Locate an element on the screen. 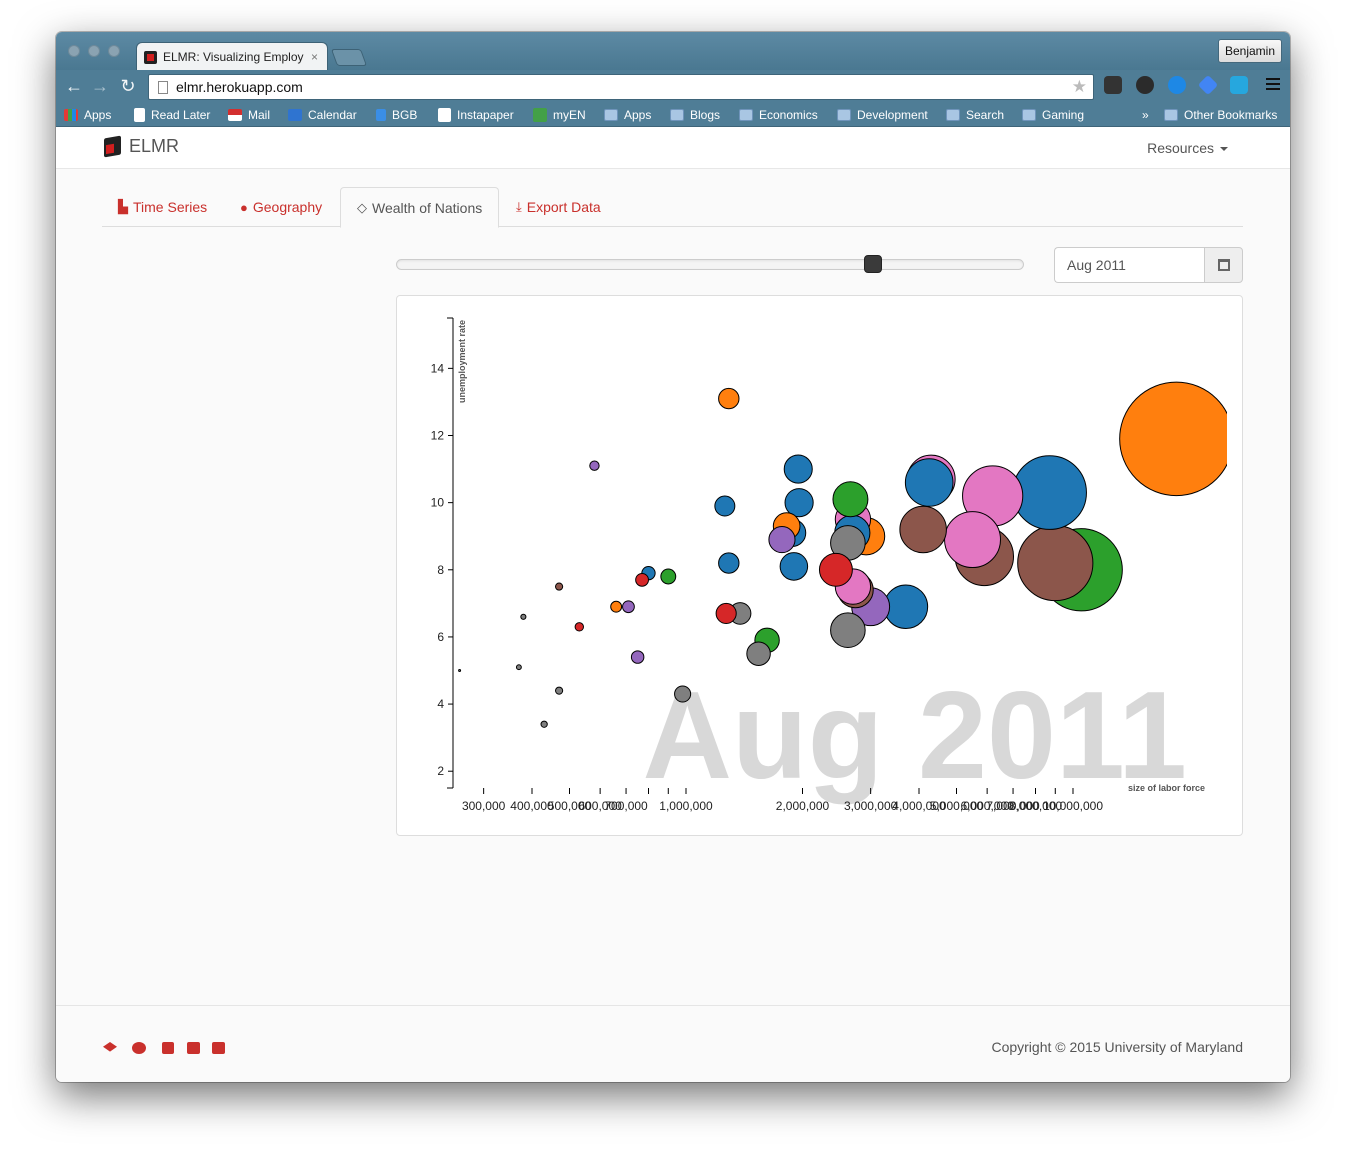 This screenshot has height=1162, width=1346. bookmark-star-icon: ★ is located at coordinates (1079, 87).